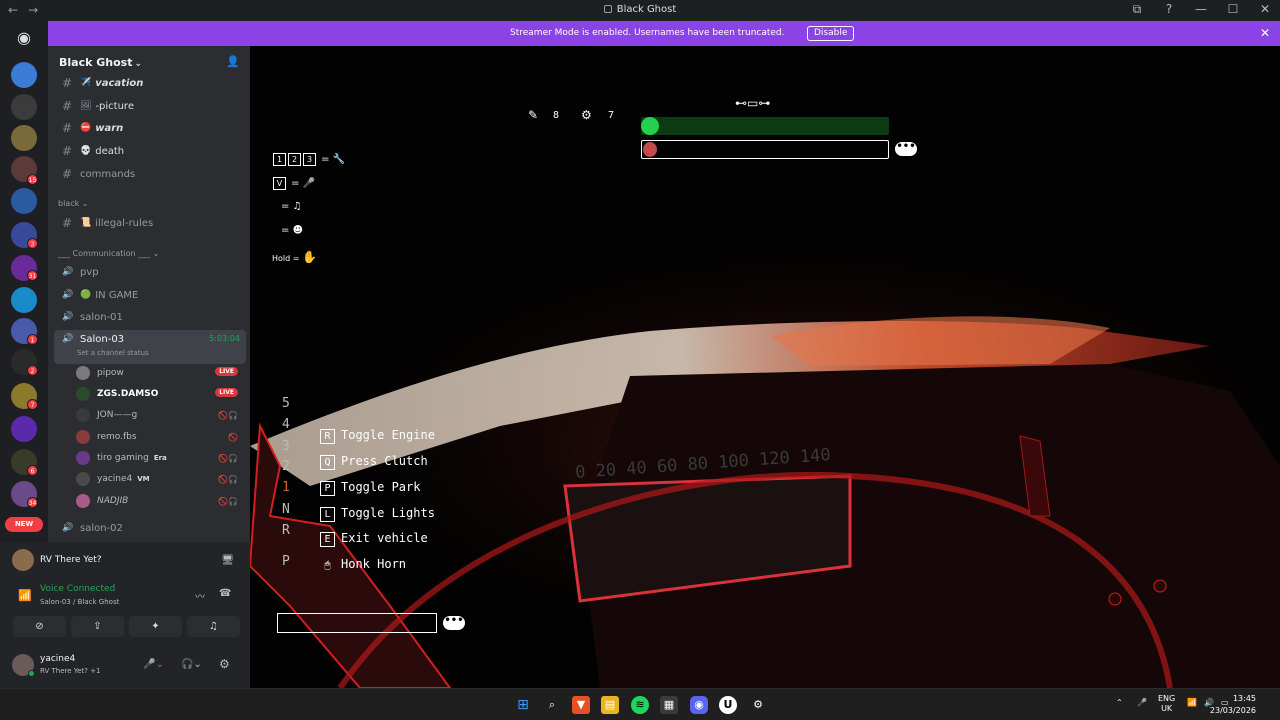 The height and width of the screenshot is (720, 1280). What do you see at coordinates (150, 223) in the screenshot?
I see `channel-illegal-rules: # 📜 illegal-rules` at bounding box center [150, 223].